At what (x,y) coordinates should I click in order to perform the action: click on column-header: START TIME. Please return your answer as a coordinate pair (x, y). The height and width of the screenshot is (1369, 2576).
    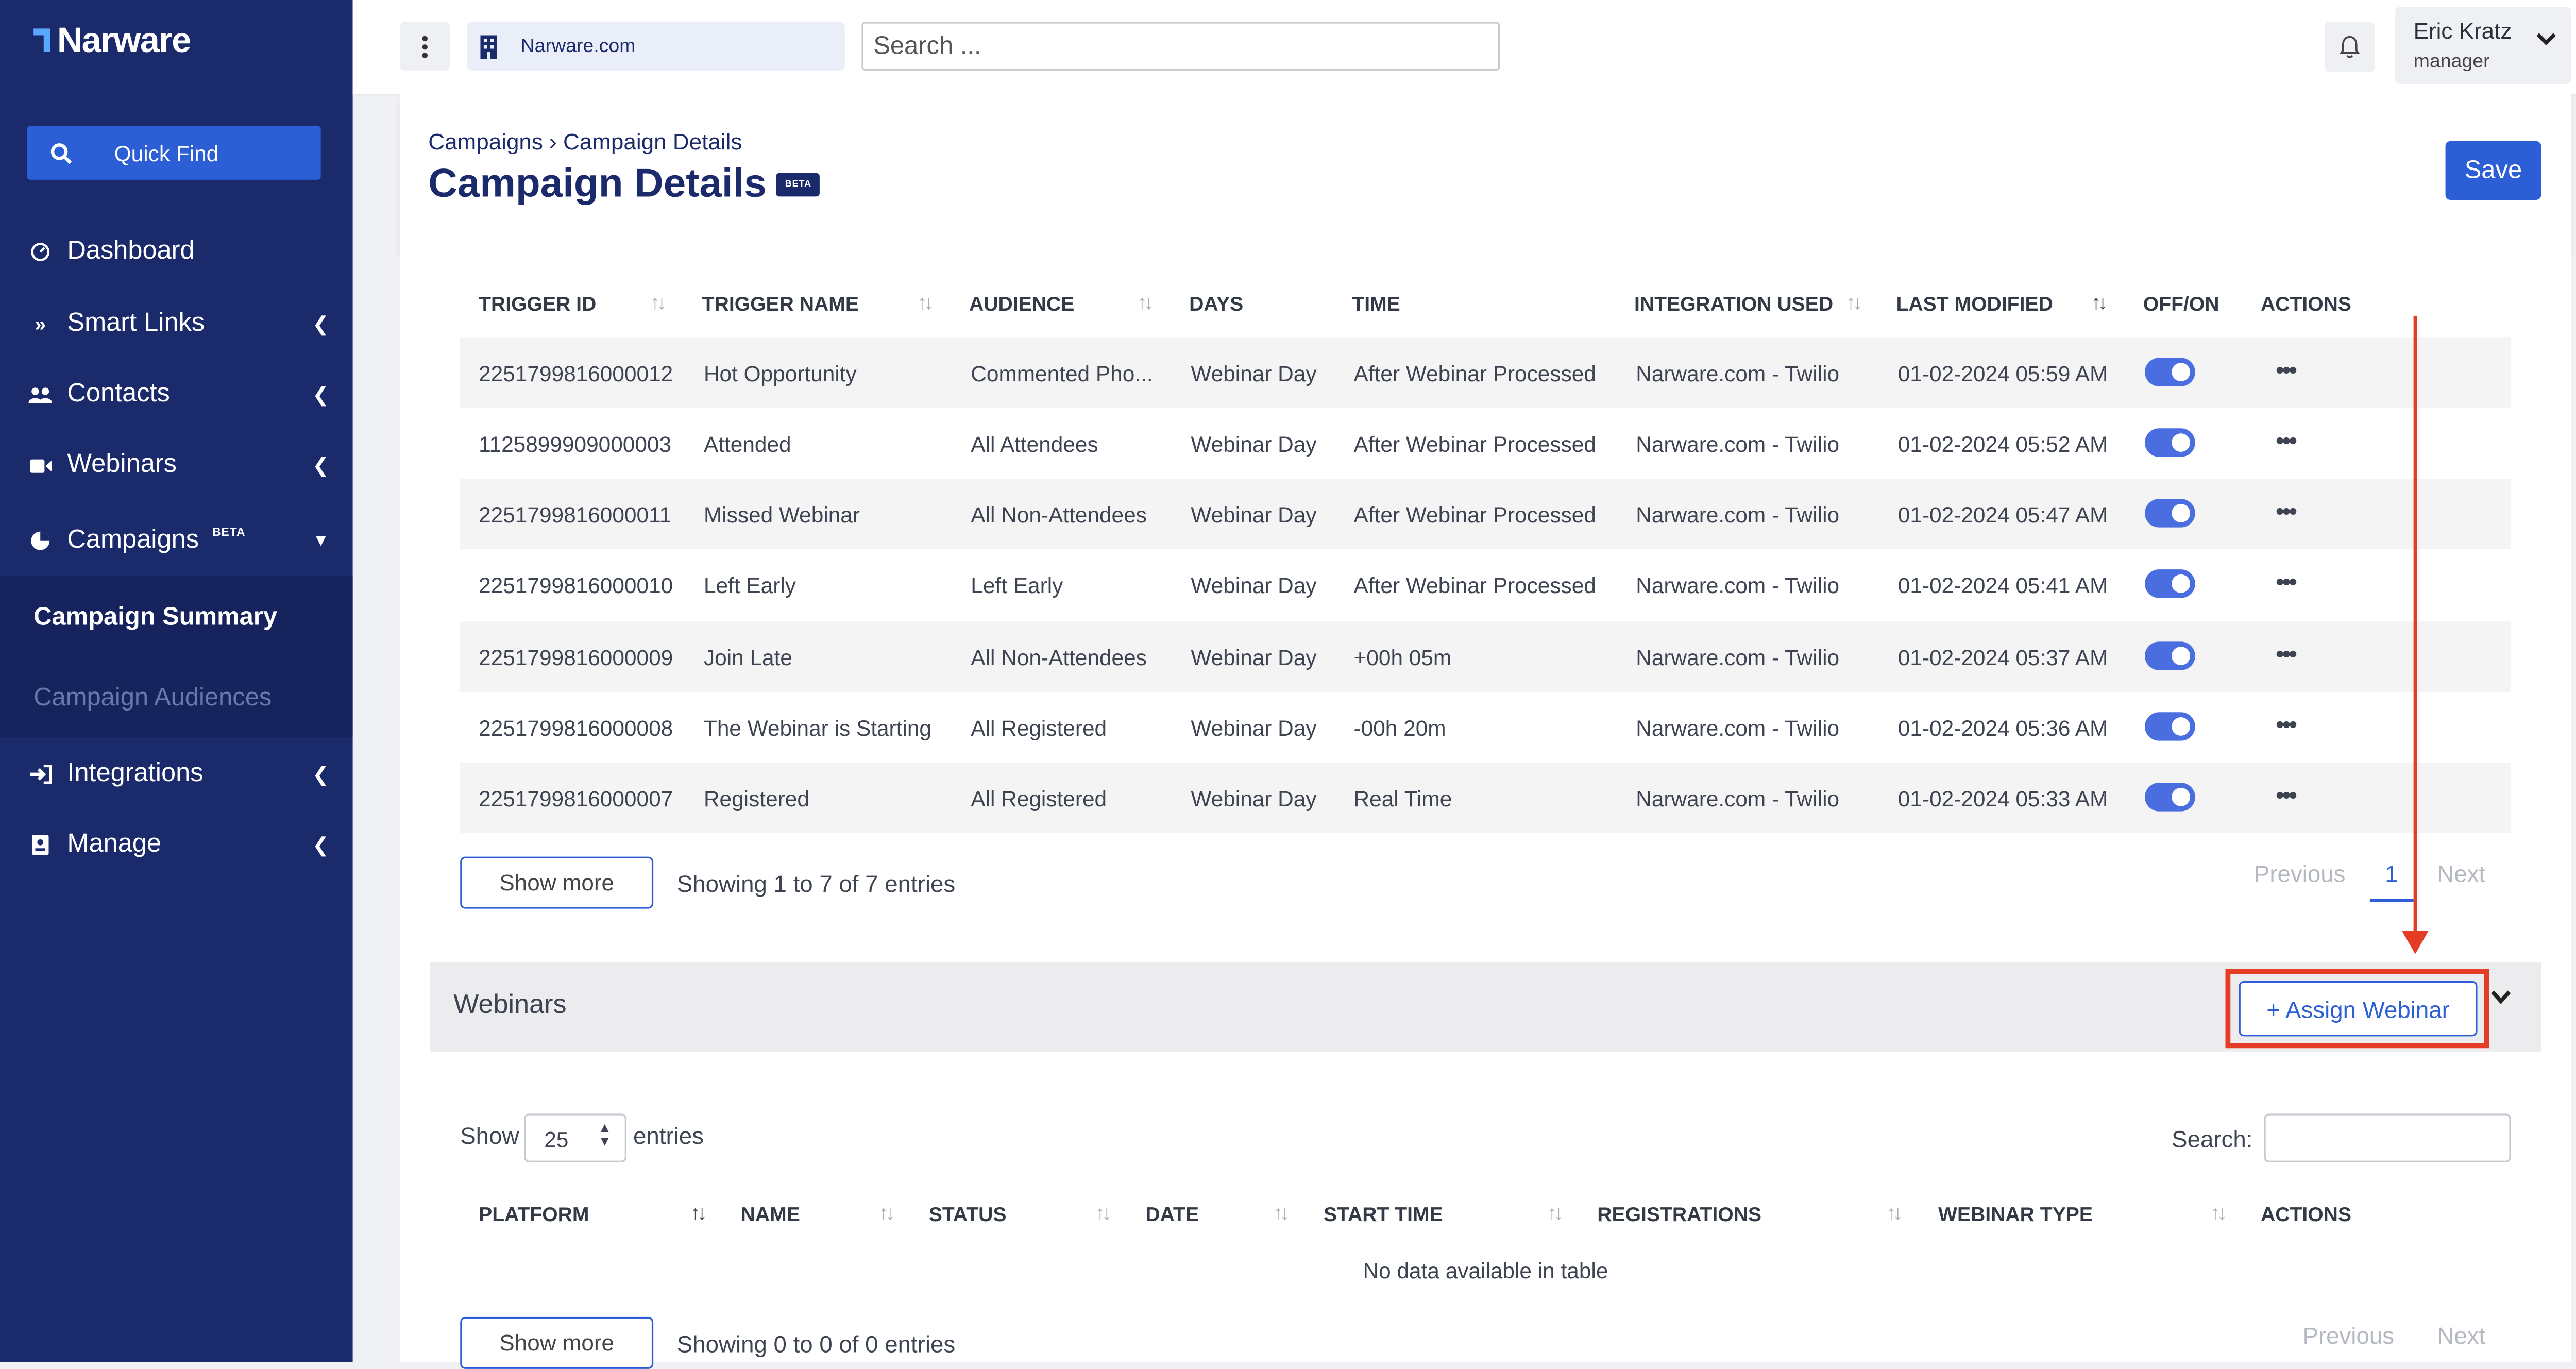
    Looking at the image, I should click on (1383, 1214).